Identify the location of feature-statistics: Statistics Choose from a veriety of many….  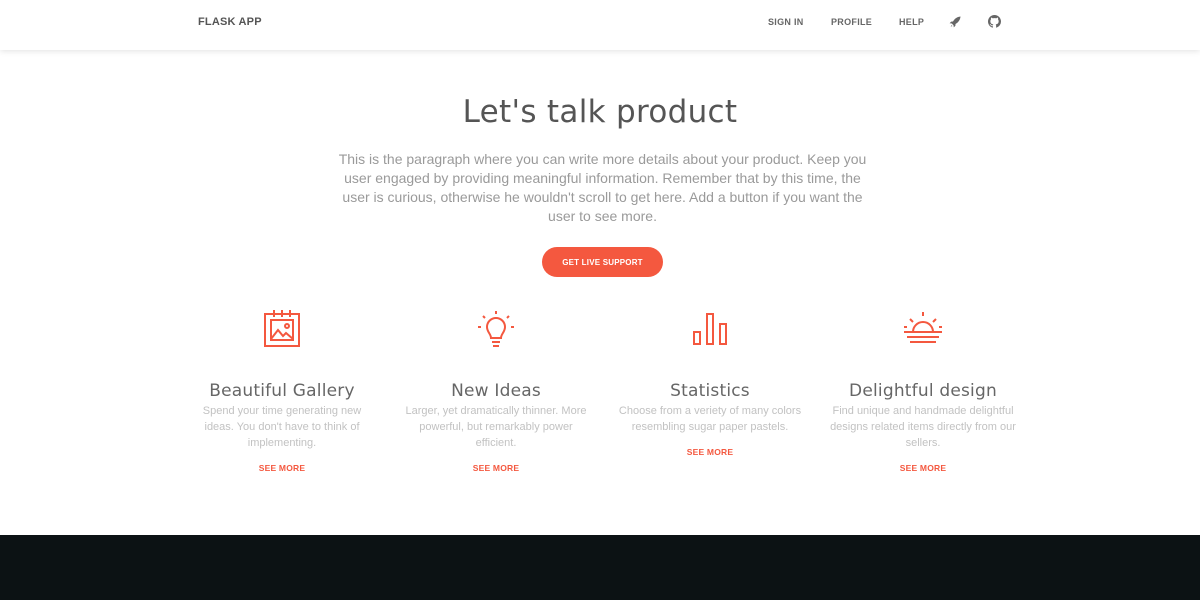
(710, 384).